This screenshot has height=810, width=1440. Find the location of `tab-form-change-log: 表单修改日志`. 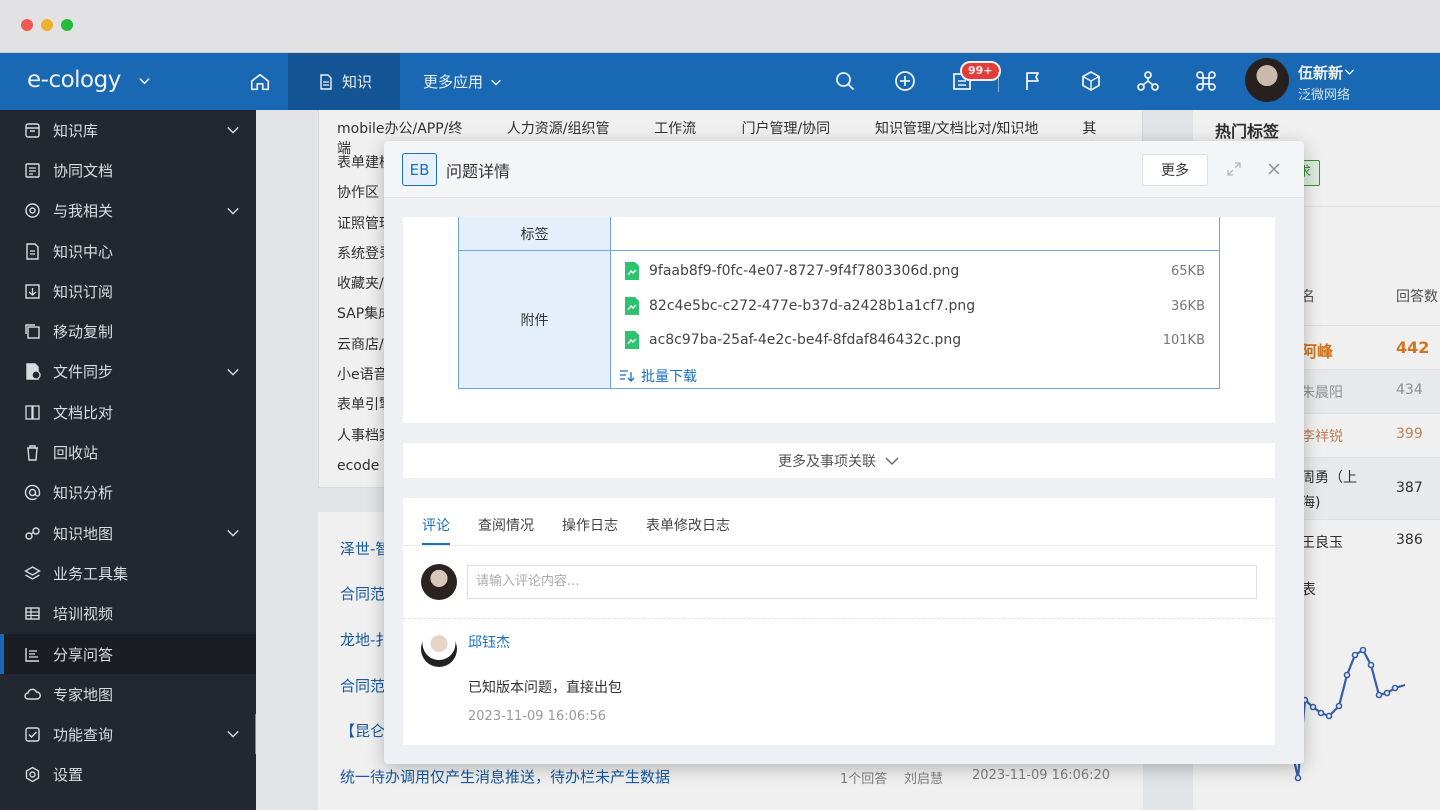

tab-form-change-log: 表单修改日志 is located at coordinates (688, 530).